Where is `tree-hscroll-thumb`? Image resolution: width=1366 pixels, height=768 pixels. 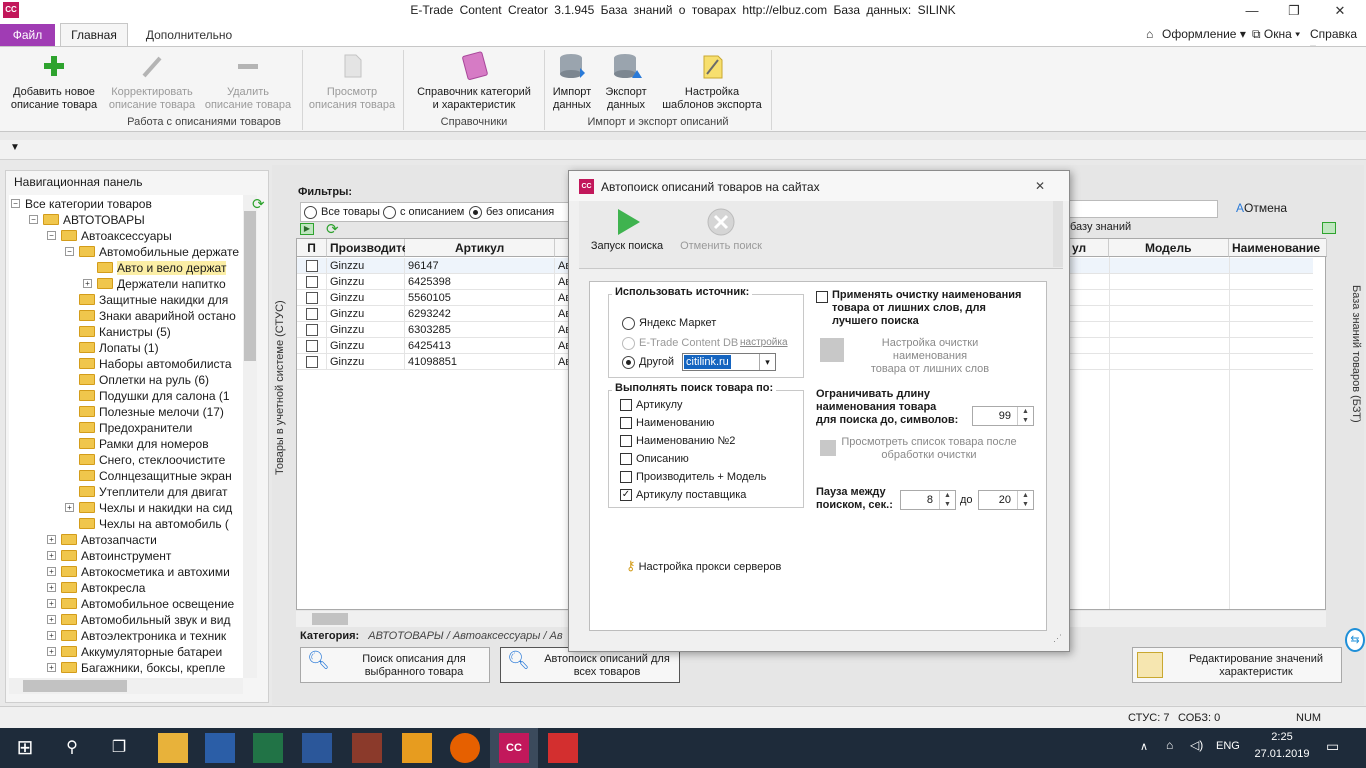
tree-hscroll-thumb is located at coordinates (75, 686).